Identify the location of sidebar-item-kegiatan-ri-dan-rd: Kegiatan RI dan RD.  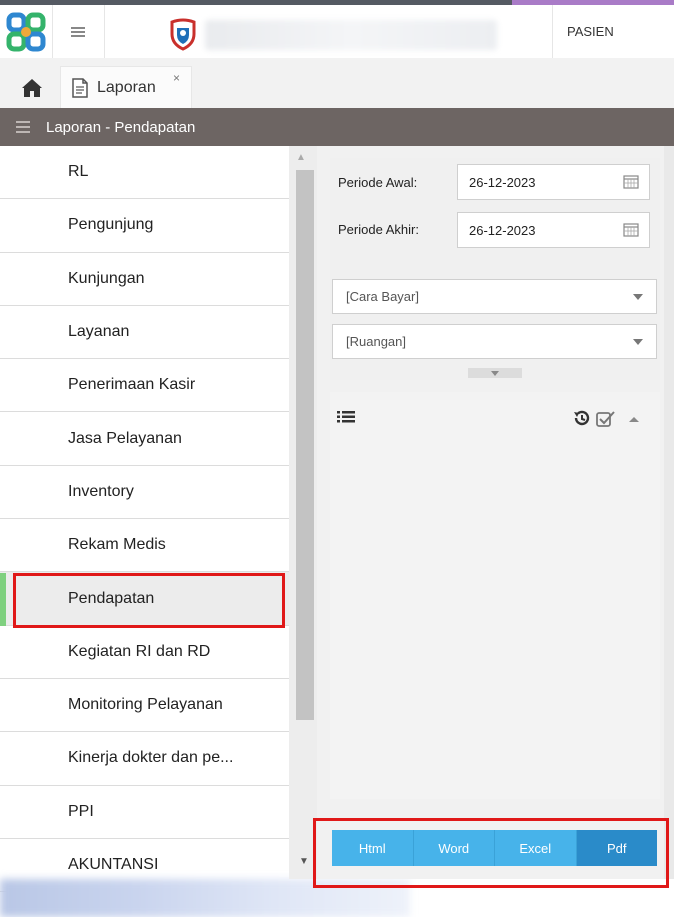
(144, 652).